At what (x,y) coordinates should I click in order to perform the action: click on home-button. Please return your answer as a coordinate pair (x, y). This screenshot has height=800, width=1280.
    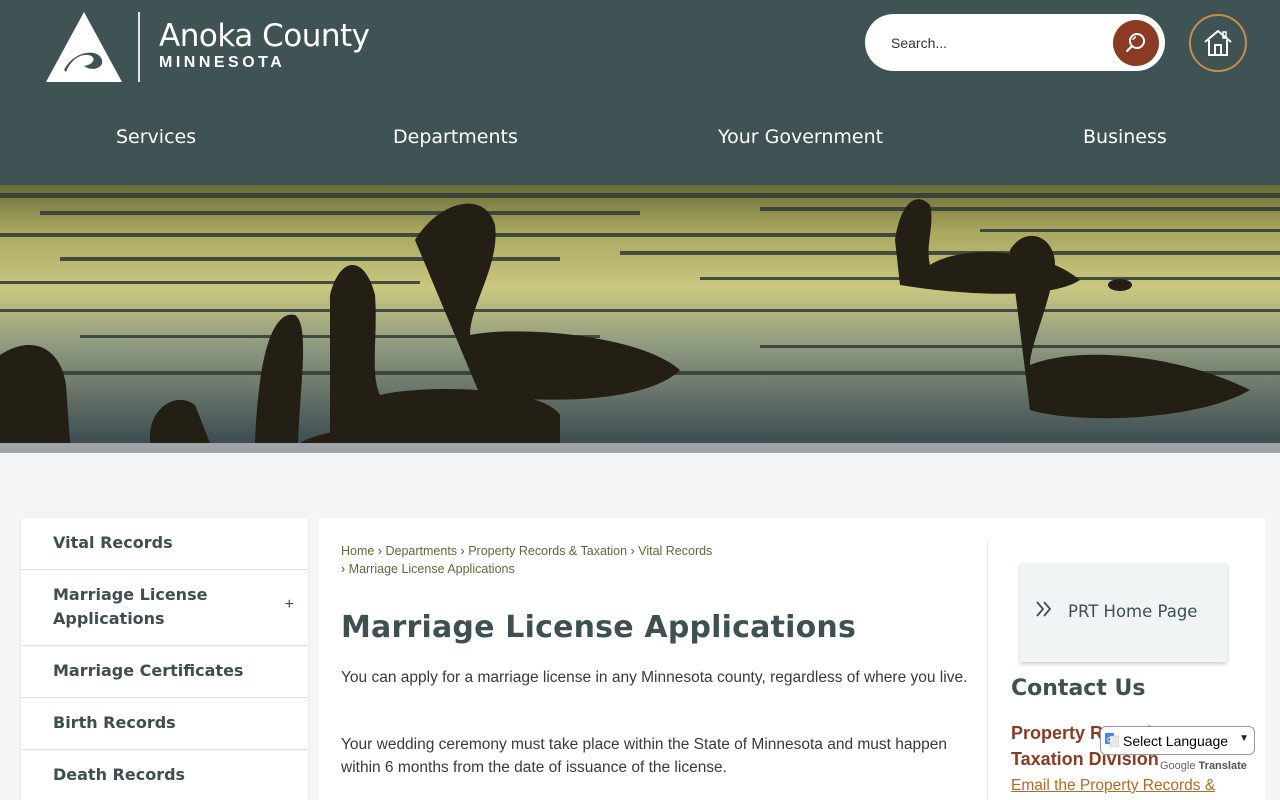
    Looking at the image, I should click on (1218, 43).